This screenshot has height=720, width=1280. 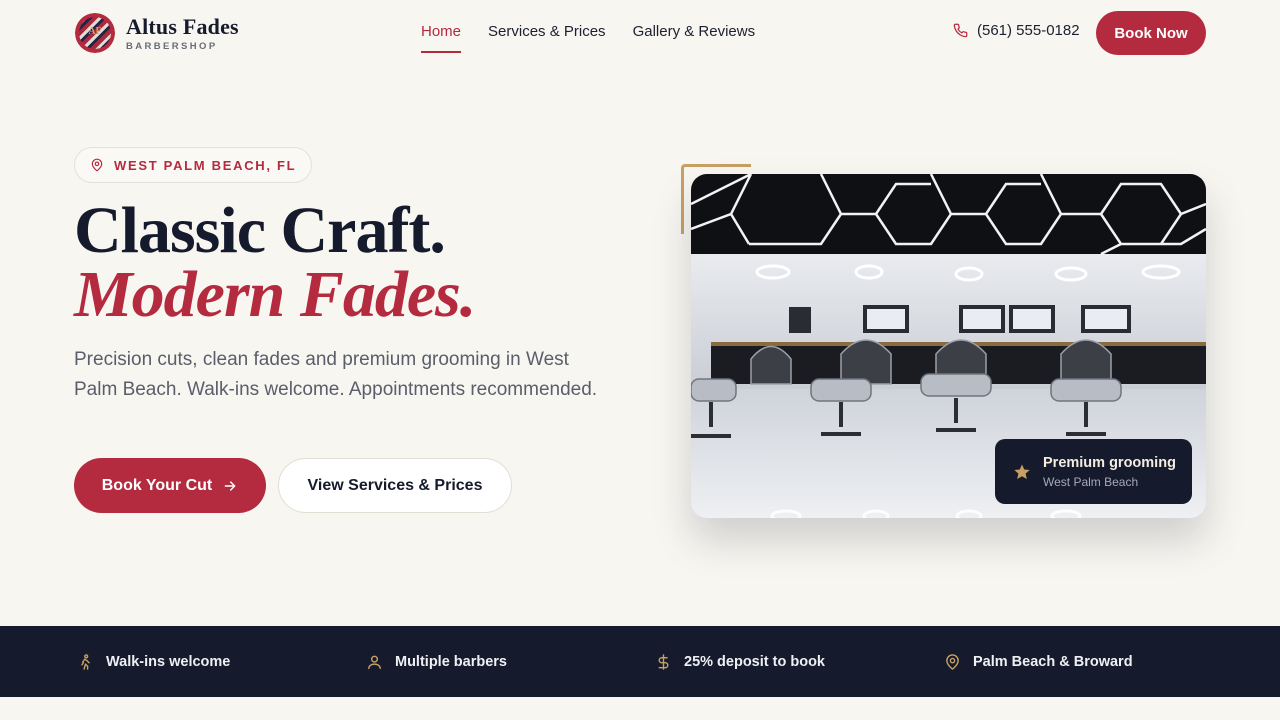 What do you see at coordinates (260, 230) in the screenshot?
I see `hero-title-line1: Classic Craft.` at bounding box center [260, 230].